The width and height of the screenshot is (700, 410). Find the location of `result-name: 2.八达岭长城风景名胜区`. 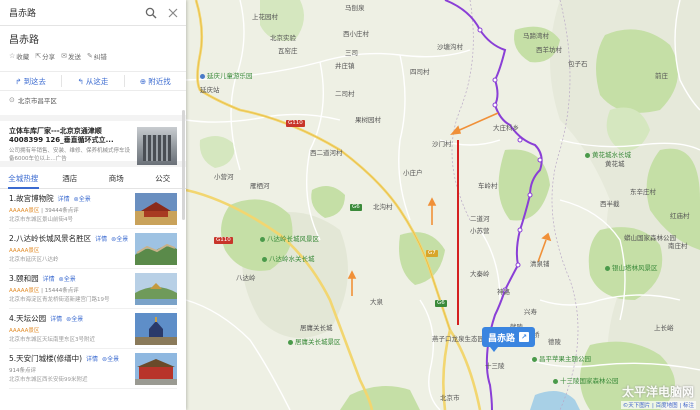

result-name: 2.八达岭长城风景名胜区 is located at coordinates (50, 238).